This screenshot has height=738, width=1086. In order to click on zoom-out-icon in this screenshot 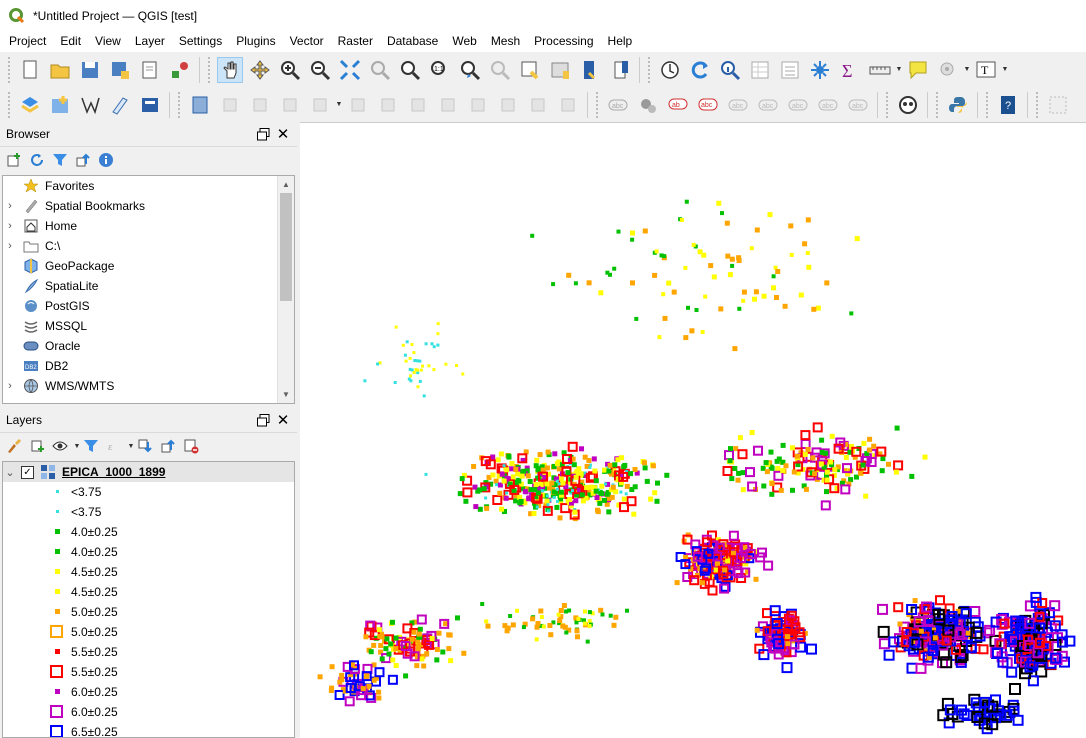, I will do `click(320, 70)`.